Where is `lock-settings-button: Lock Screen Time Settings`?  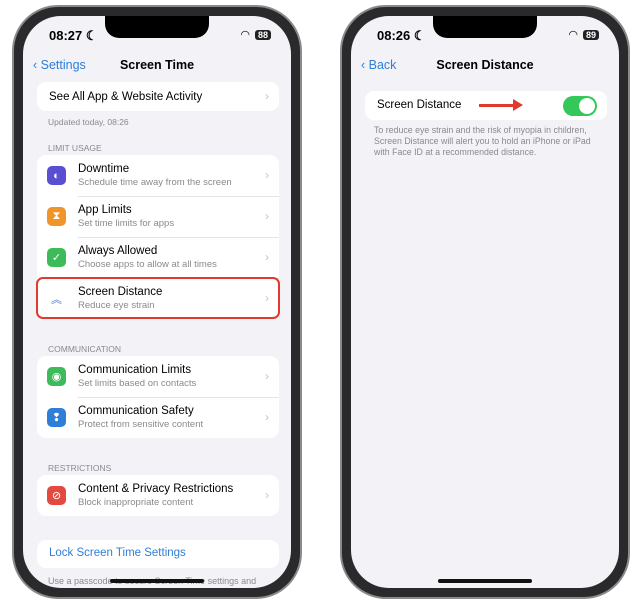
lock-settings-button: Lock Screen Time Settings is located at coordinates (158, 554).